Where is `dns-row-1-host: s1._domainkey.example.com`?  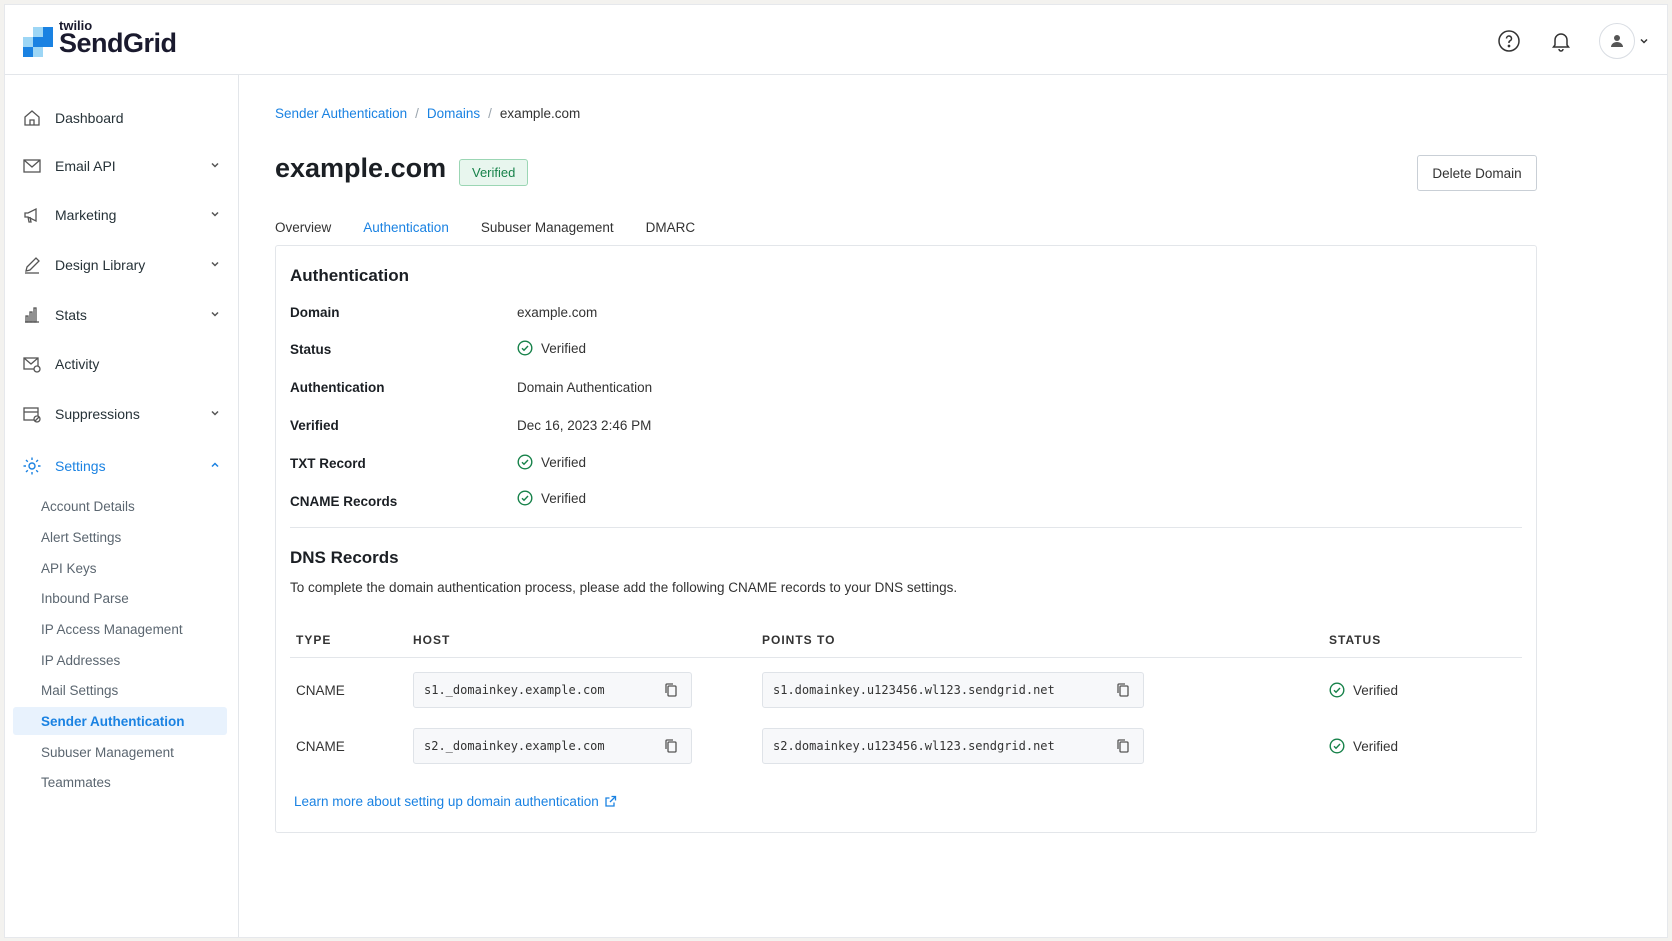 dns-row-1-host: s1._domainkey.example.com is located at coordinates (552, 690).